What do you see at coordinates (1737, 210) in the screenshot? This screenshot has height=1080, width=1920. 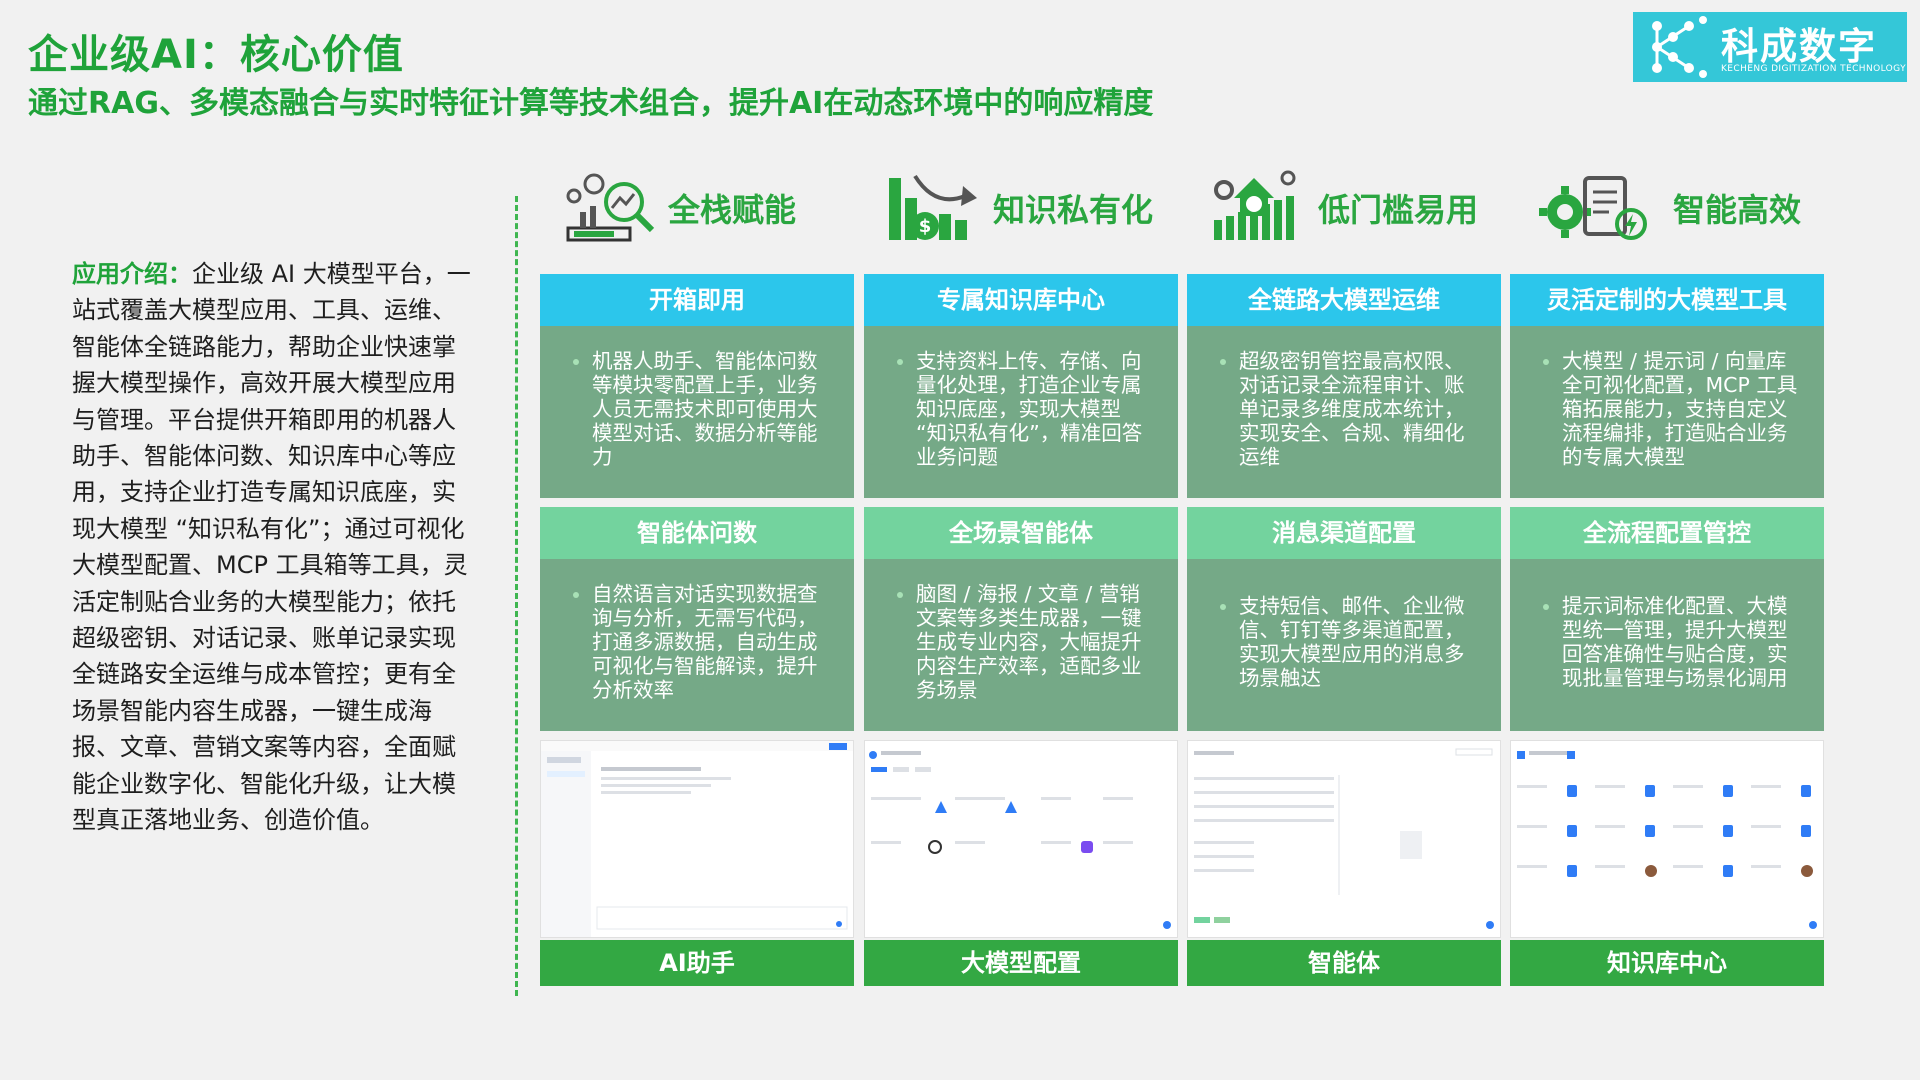 I see `feature-label: 智能高效` at bounding box center [1737, 210].